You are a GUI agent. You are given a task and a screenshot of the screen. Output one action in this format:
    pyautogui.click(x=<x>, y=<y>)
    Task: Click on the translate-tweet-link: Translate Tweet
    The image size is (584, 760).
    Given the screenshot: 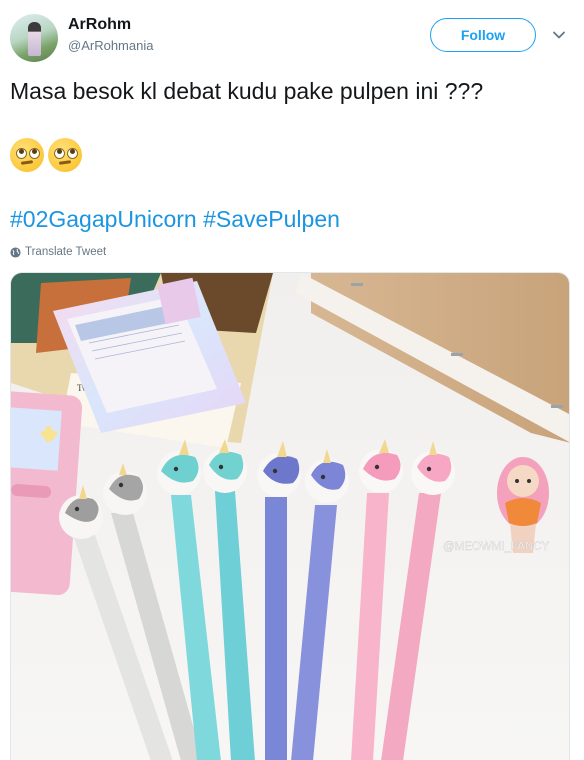 What is the action you would take?
    pyautogui.click(x=58, y=252)
    